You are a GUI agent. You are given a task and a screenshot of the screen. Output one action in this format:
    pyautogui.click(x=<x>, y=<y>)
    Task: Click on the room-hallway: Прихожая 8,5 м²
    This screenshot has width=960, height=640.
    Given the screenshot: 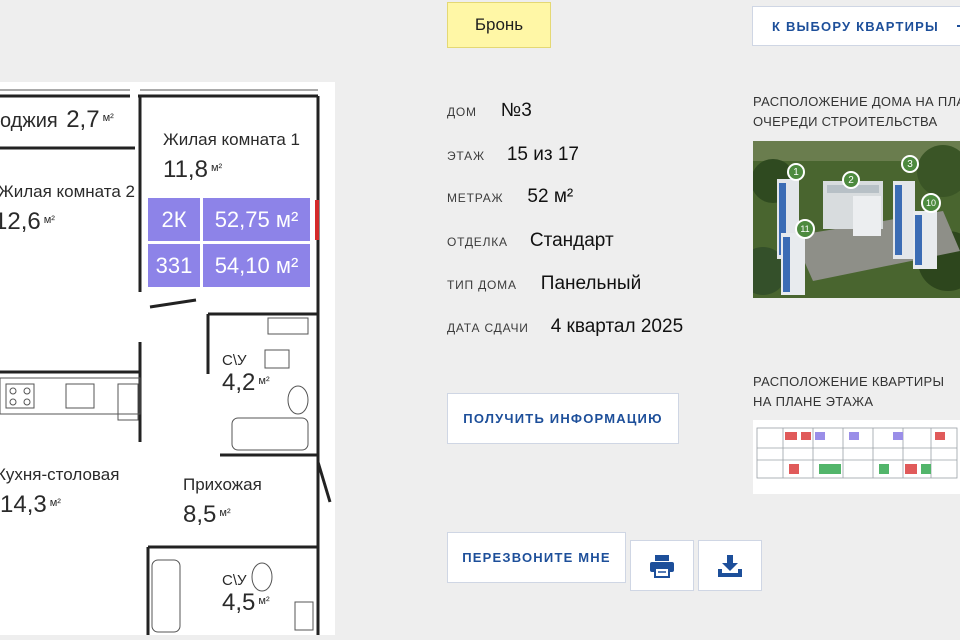 What is the action you would take?
    pyautogui.click(x=222, y=502)
    